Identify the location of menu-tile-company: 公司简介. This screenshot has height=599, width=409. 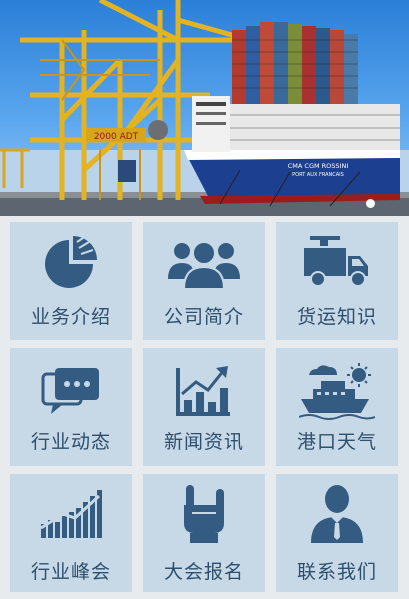
(204, 281).